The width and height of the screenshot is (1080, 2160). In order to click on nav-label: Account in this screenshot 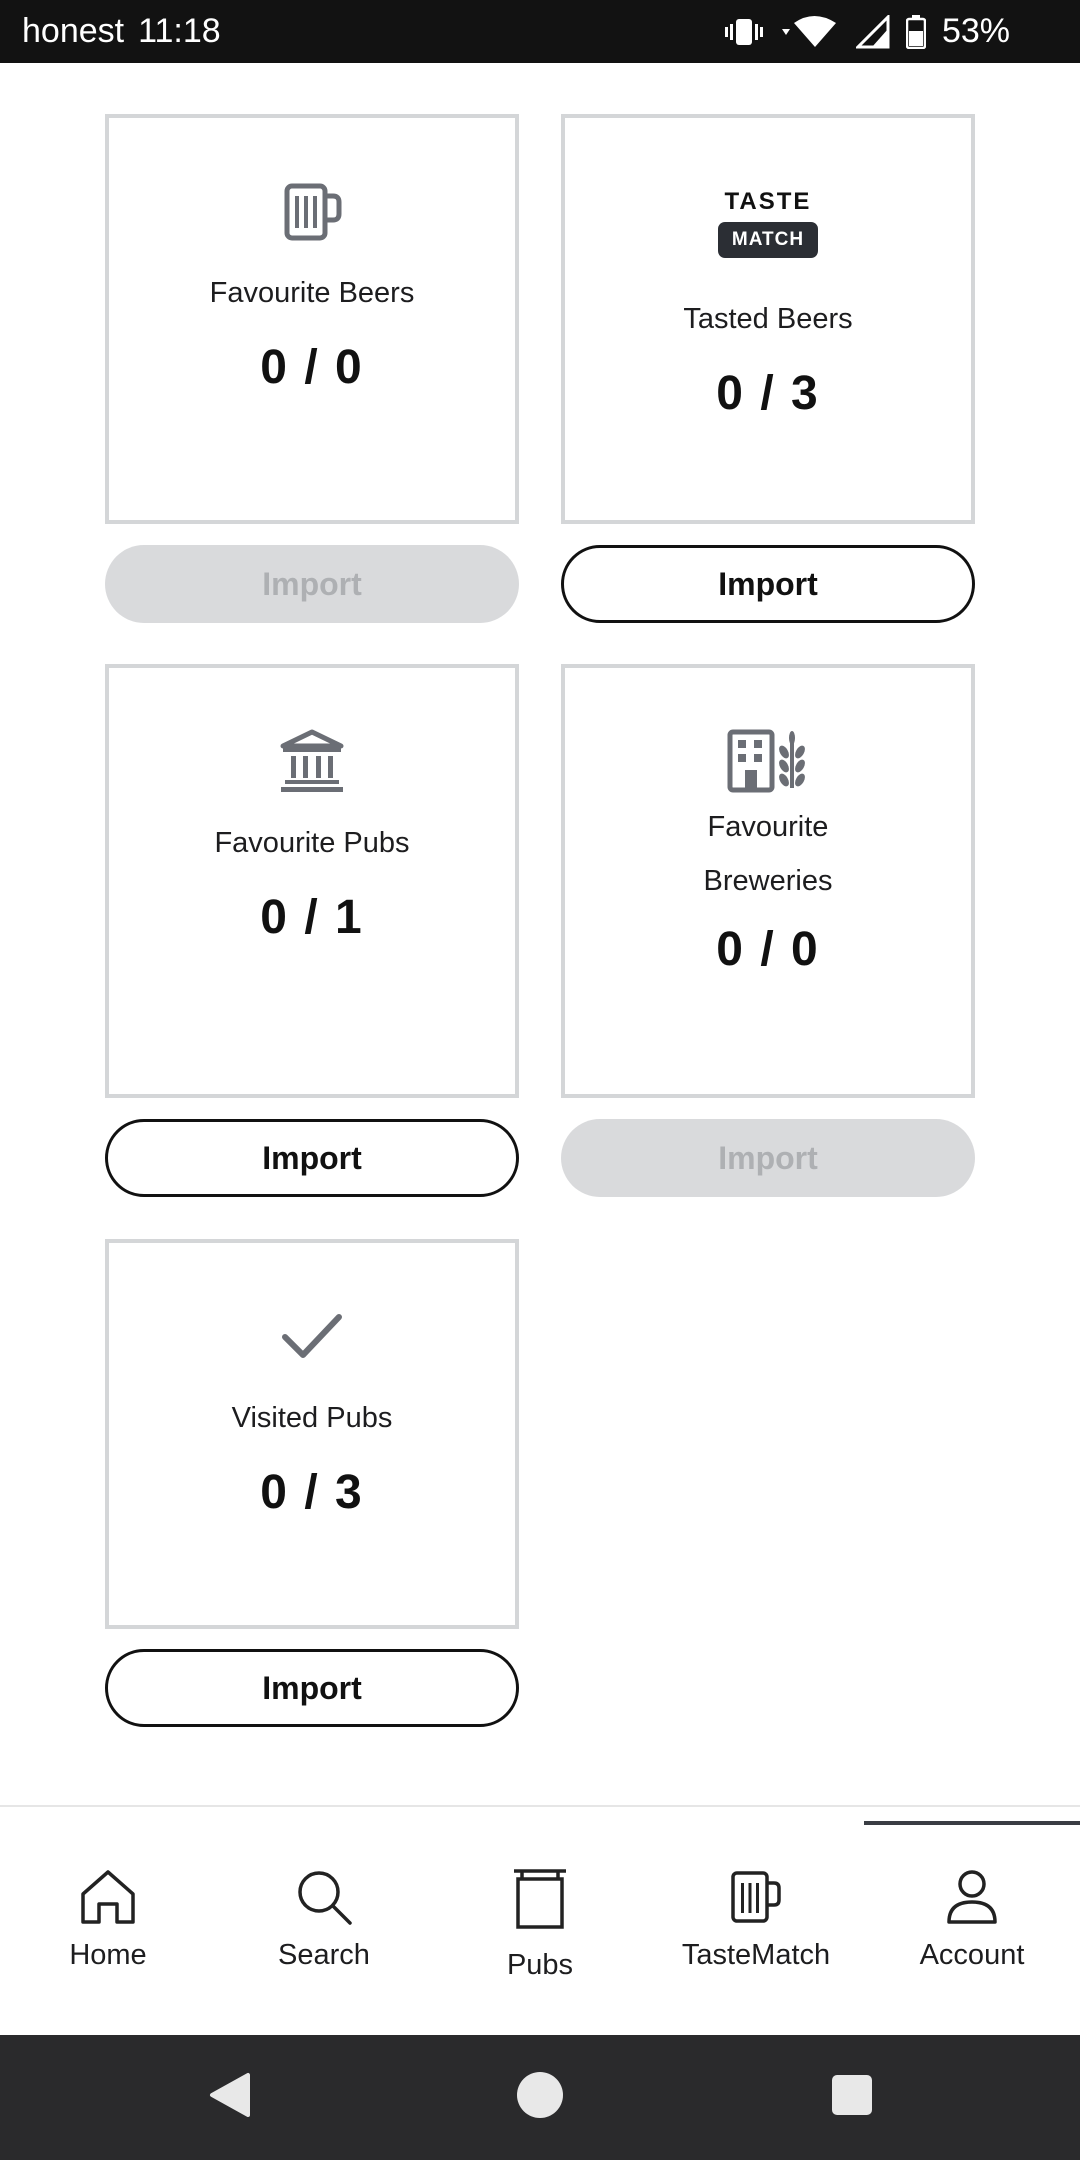, I will do `click(972, 1955)`.